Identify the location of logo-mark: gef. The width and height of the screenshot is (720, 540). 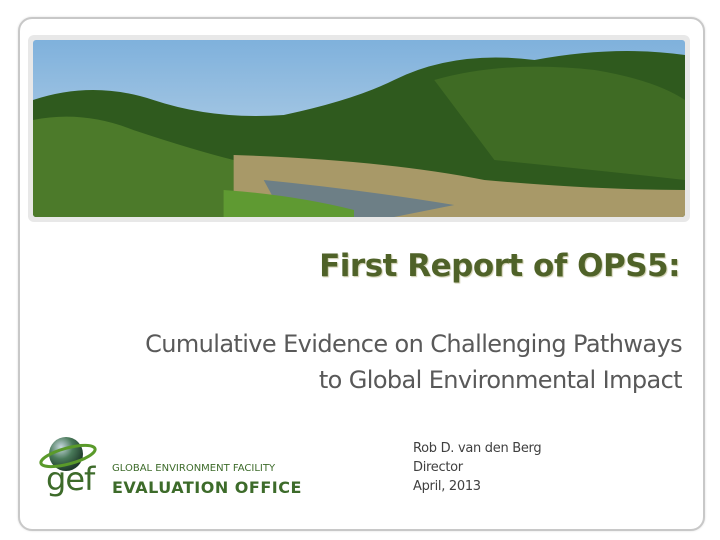
(70, 479).